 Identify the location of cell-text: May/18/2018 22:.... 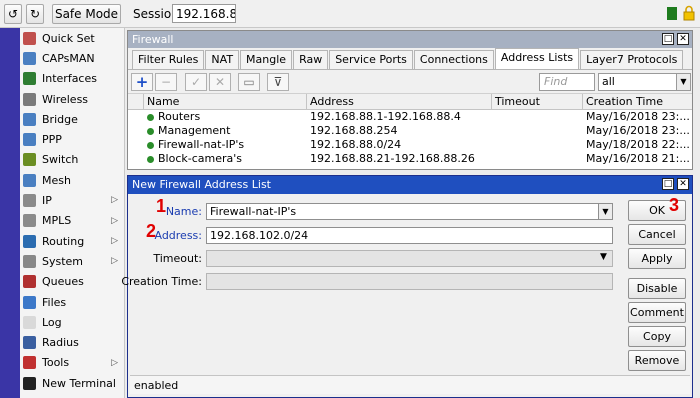
(638, 144).